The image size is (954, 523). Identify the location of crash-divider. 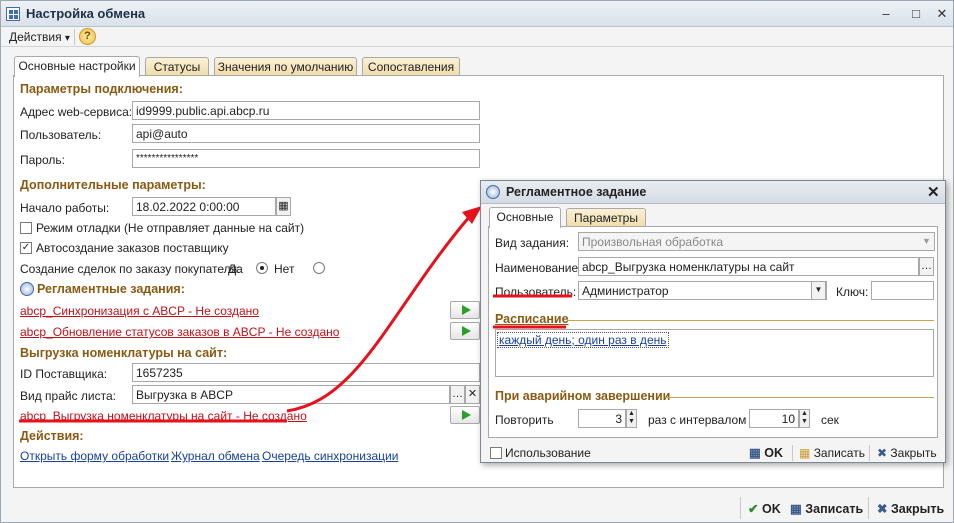
(799, 397).